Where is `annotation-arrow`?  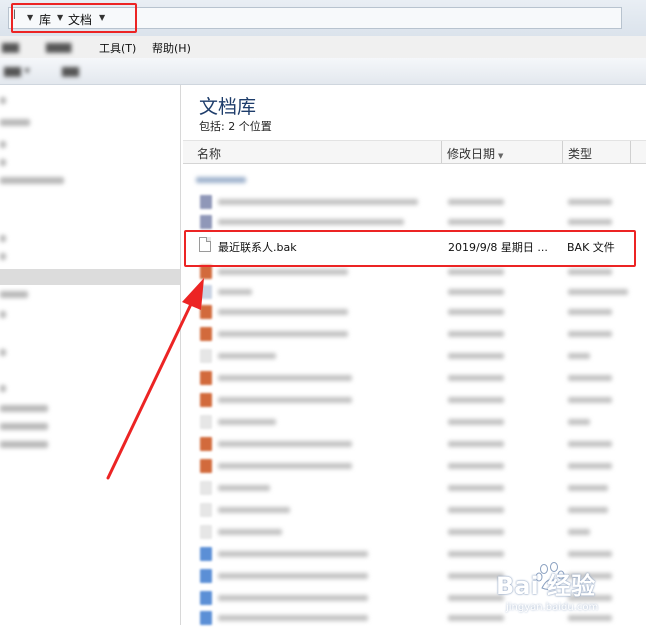
annotation-arrow is located at coordinates (155, 379).